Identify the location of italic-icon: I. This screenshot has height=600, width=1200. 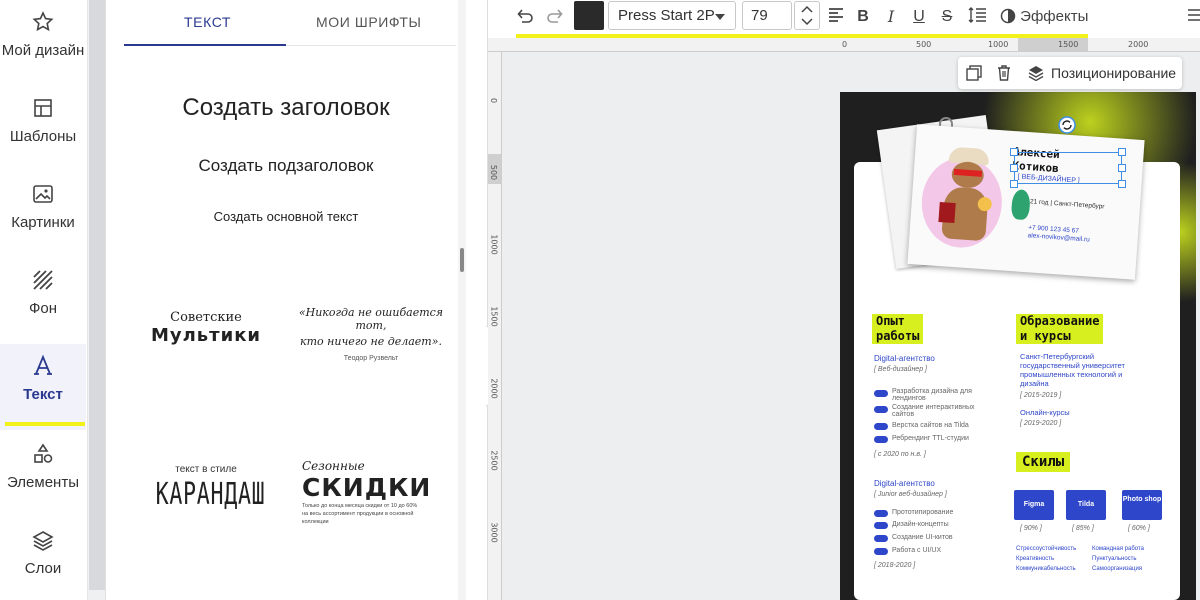
(891, 16).